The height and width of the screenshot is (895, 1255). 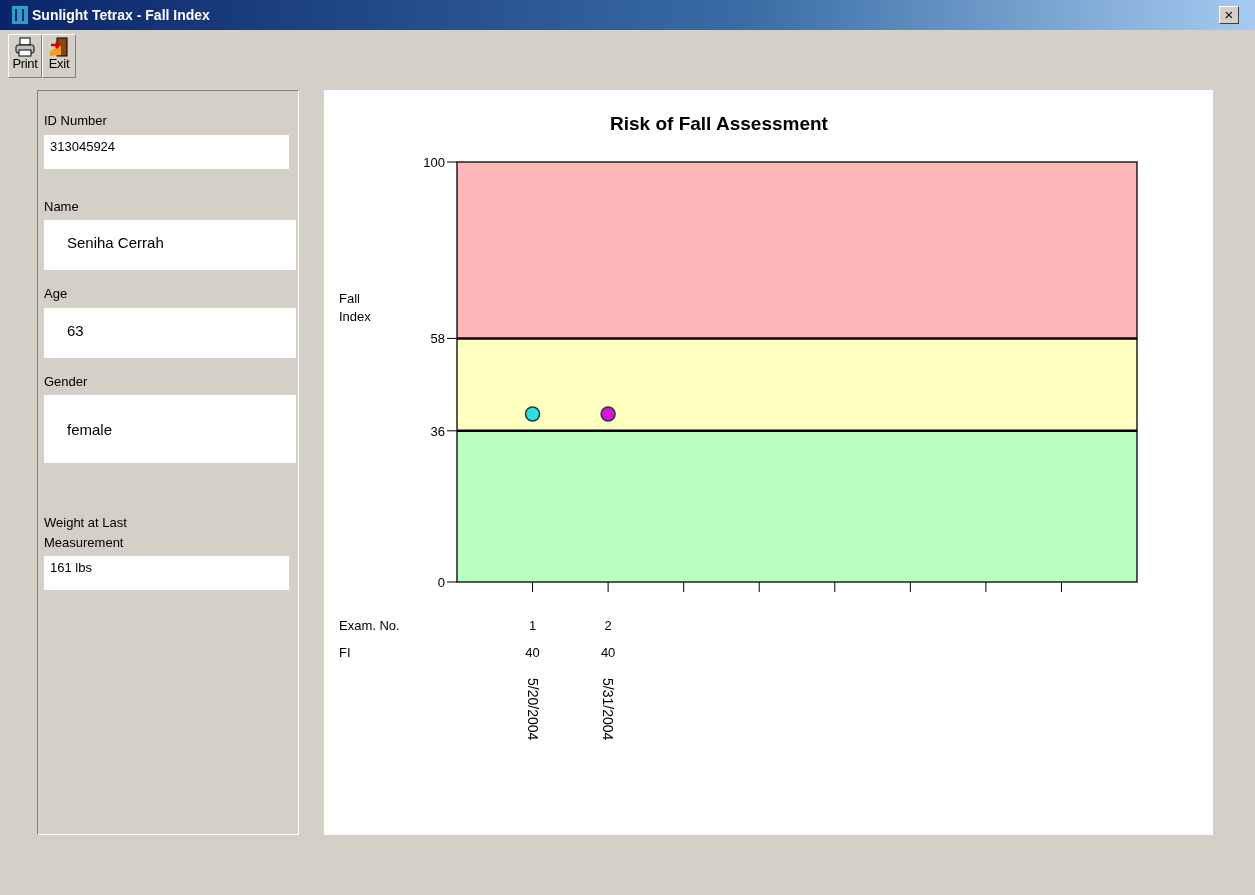 What do you see at coordinates (86, 533) in the screenshot?
I see `field-label: Weight at Last Measurement` at bounding box center [86, 533].